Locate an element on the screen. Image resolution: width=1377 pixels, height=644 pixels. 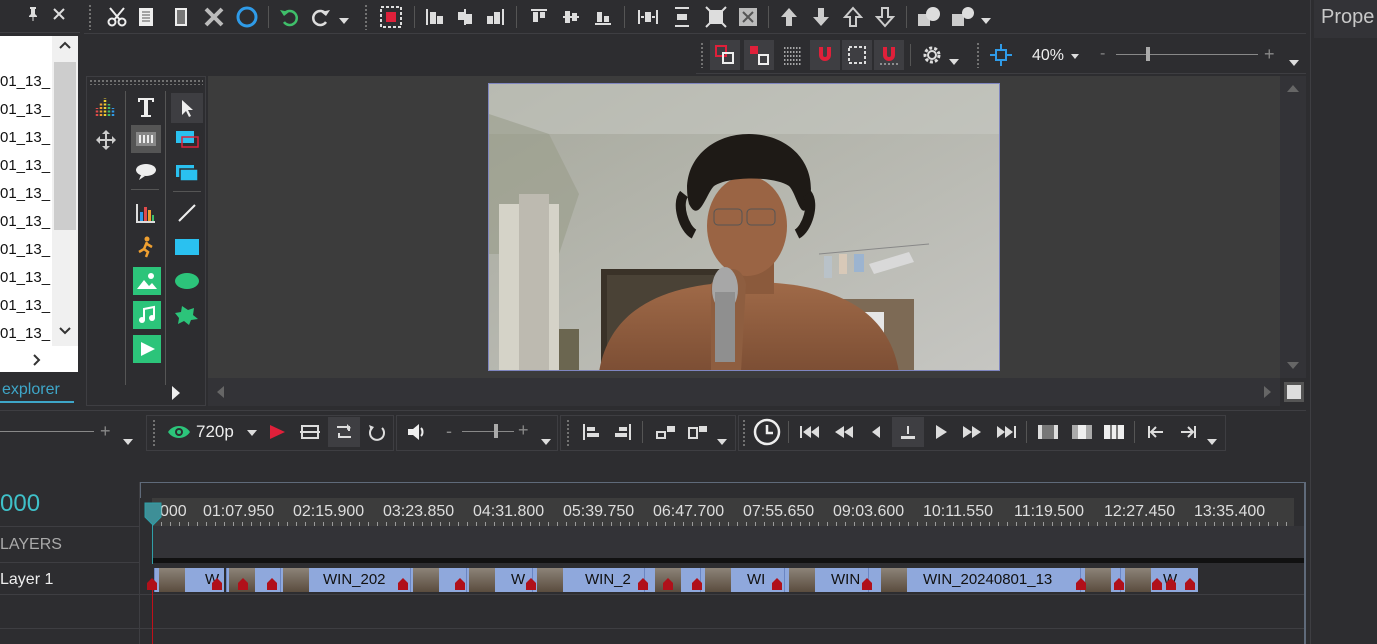
preview-vertical-scrollbar is located at coordinates (1293, 227).